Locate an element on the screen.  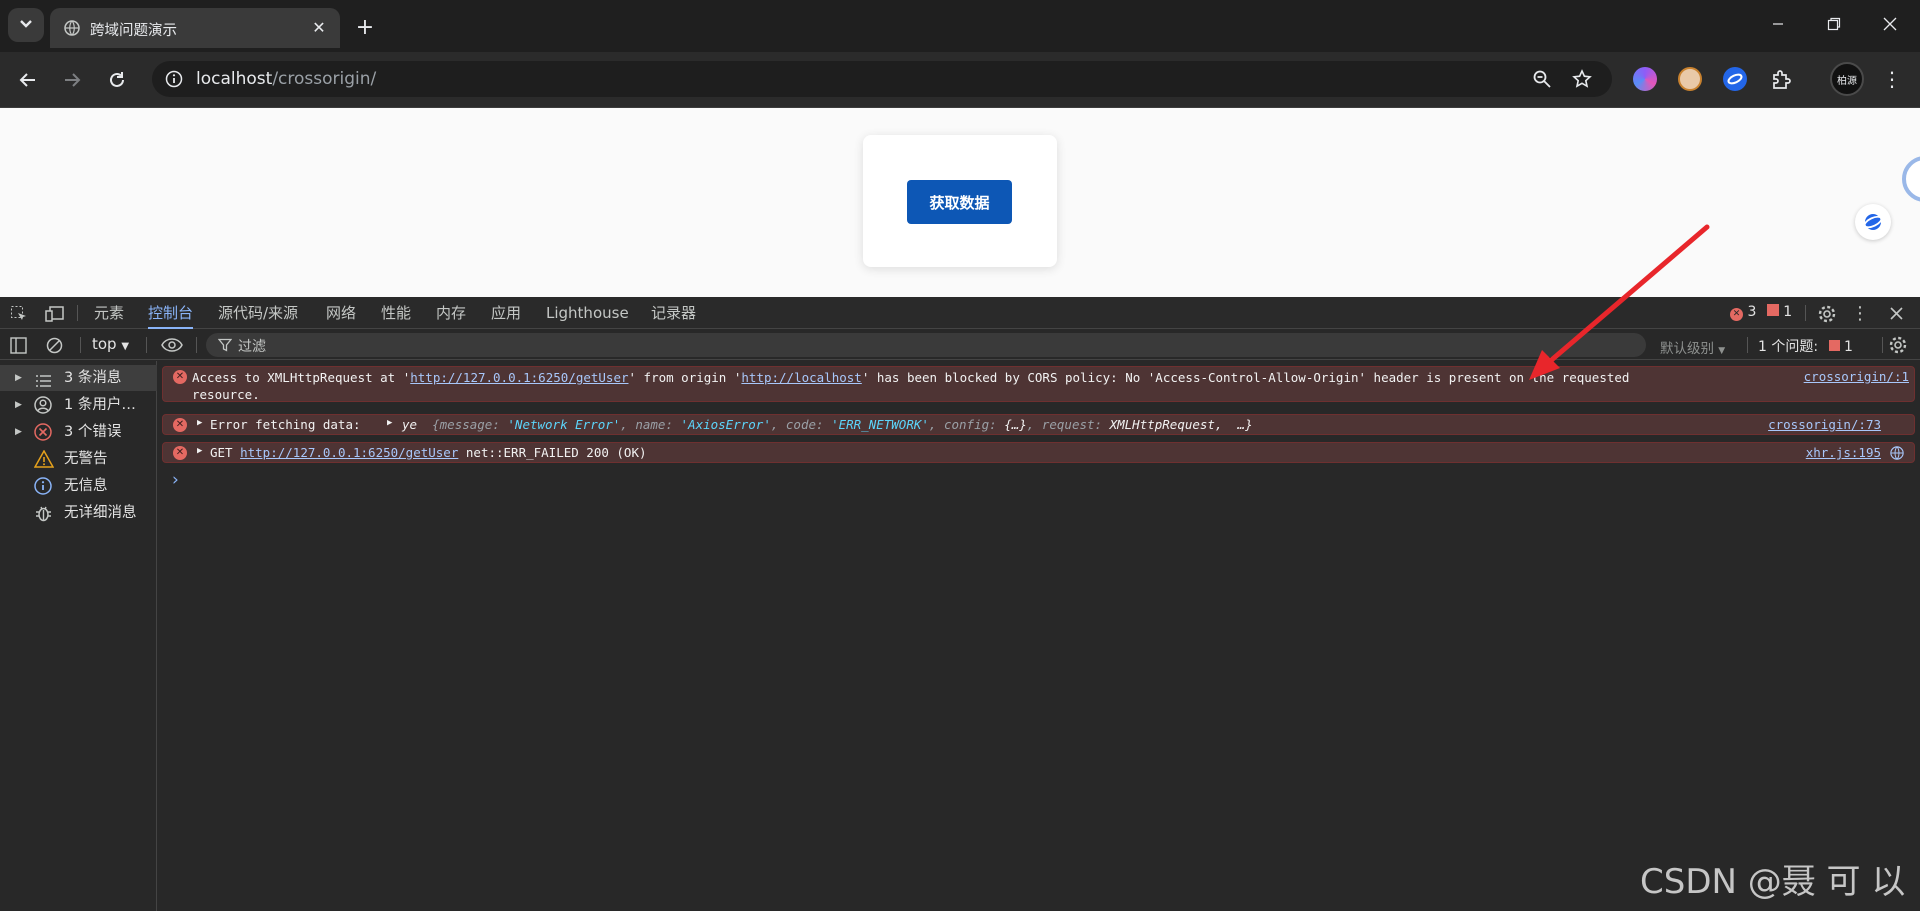
object-key: message: is located at coordinates (469, 424).